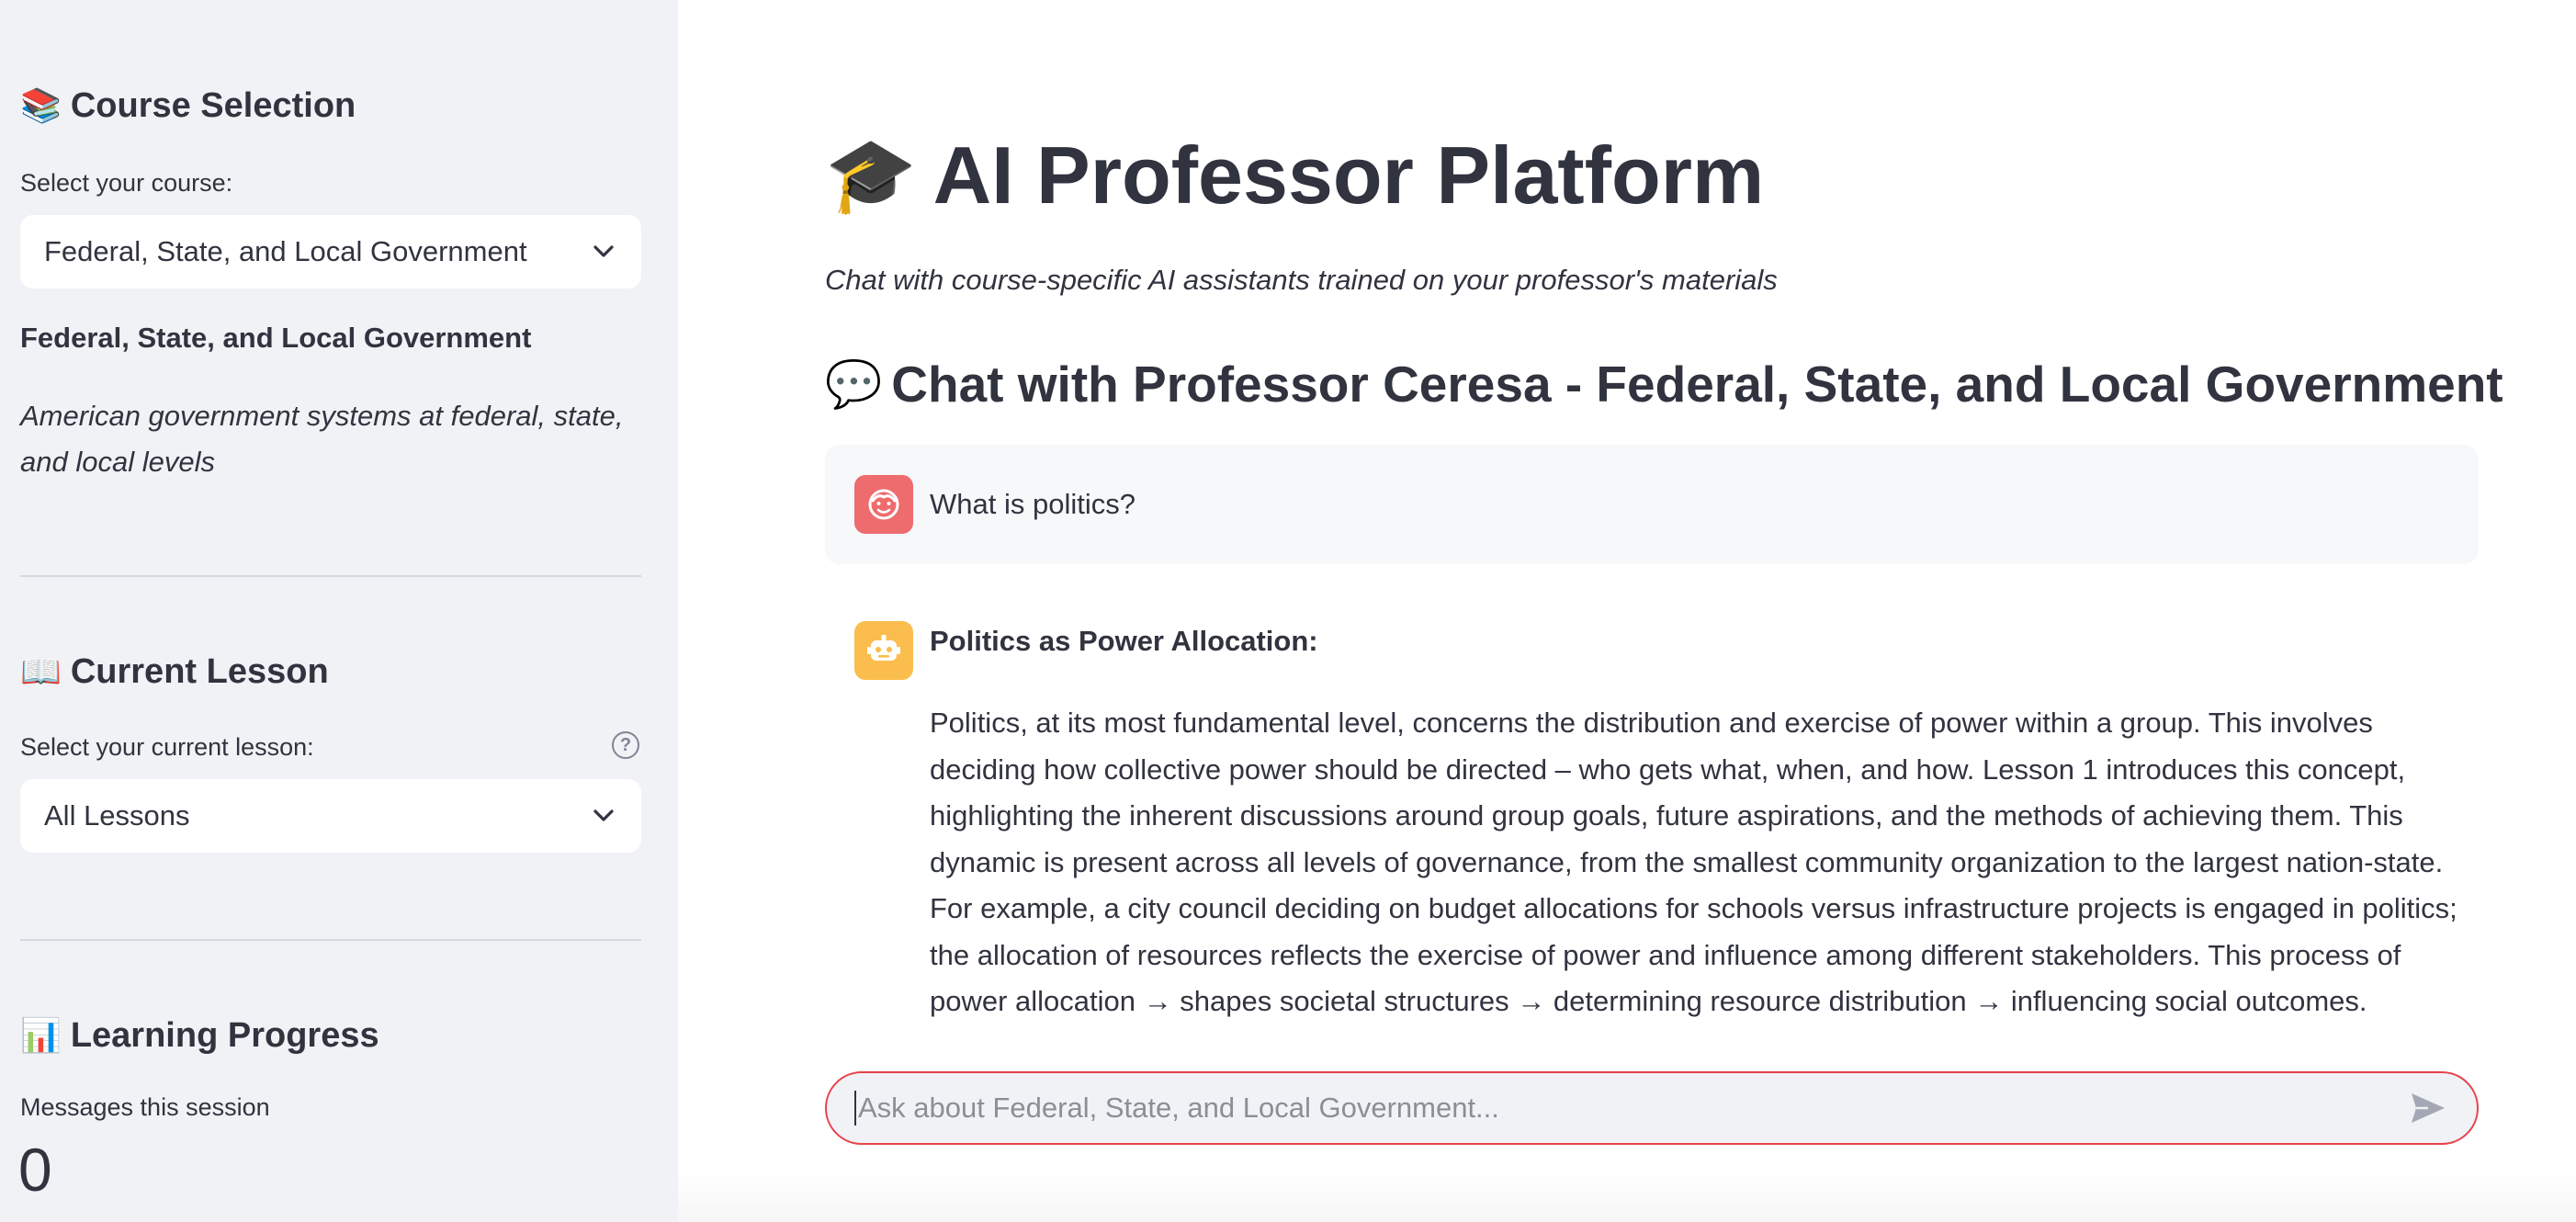  Describe the element at coordinates (276, 338) in the screenshot. I see `course-name: Federal, State, and Local Government` at that location.